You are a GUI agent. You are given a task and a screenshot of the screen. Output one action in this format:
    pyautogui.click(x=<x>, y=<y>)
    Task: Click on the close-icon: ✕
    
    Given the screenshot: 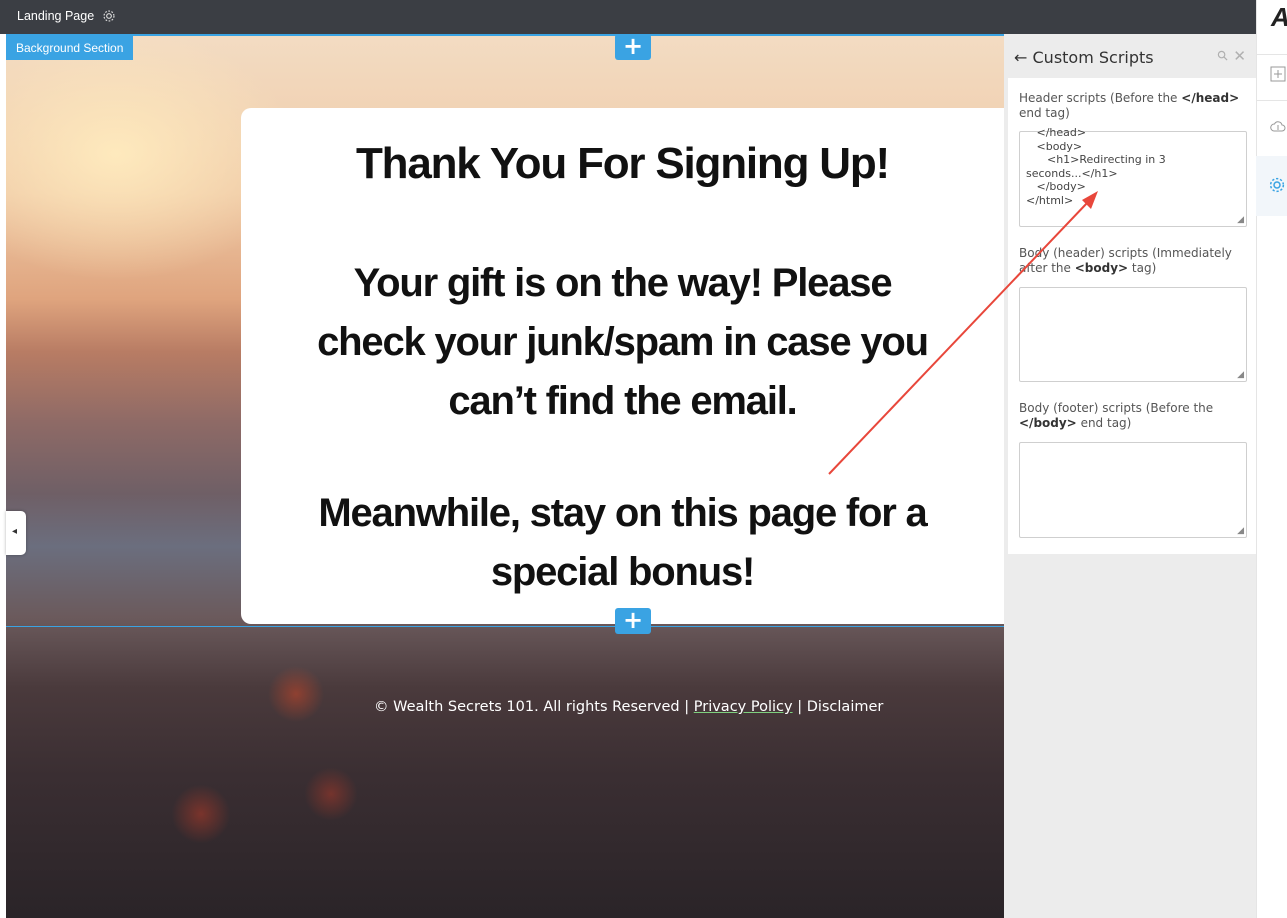 What is the action you would take?
    pyautogui.click(x=1239, y=56)
    